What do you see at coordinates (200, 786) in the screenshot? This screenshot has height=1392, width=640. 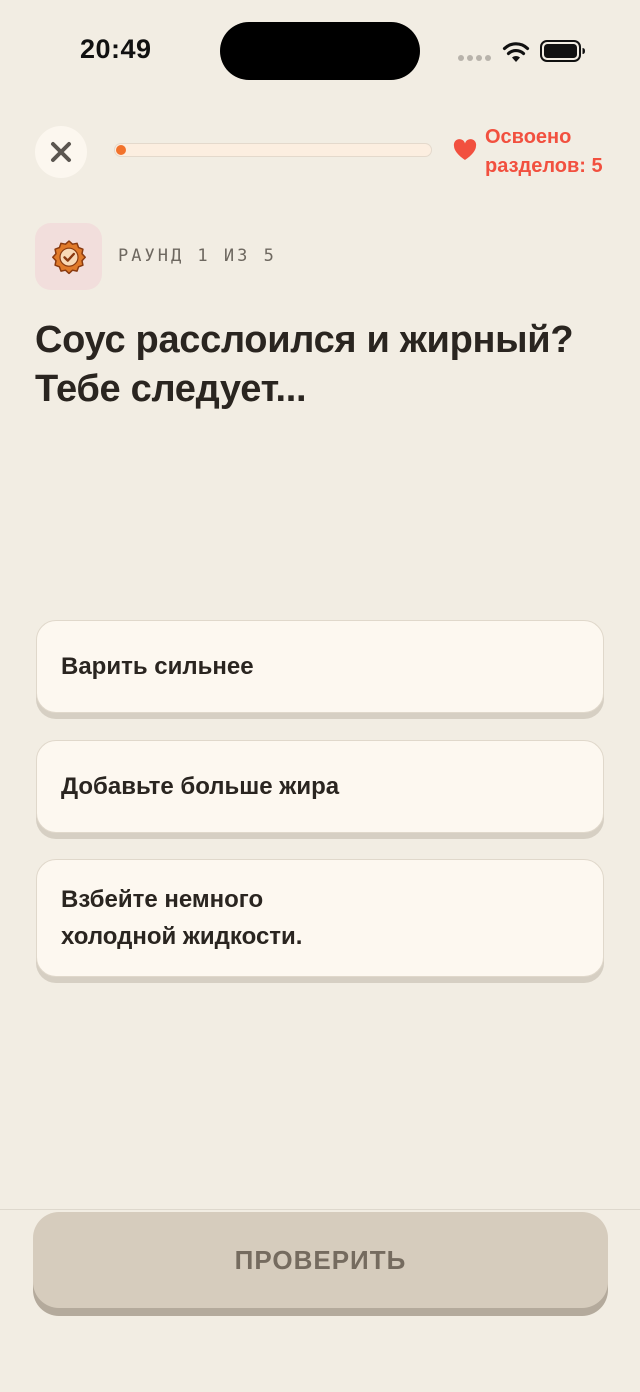 I see `answer-option-label: Добавьте больше жира` at bounding box center [200, 786].